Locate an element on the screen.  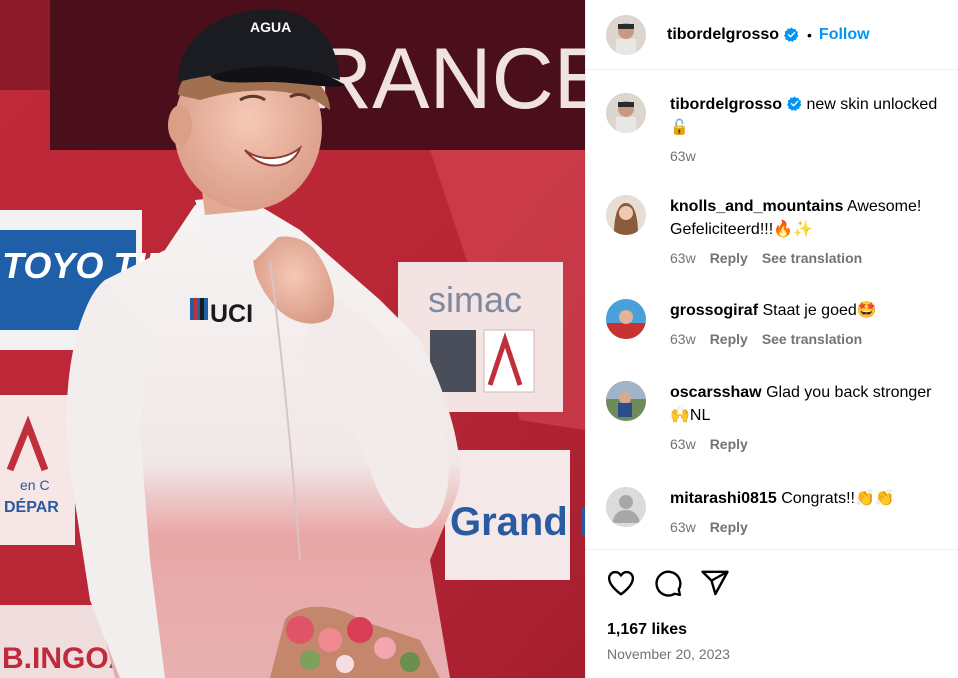
post-actions-section: 1,167 likes November 20, 2023 is located at coordinates (772, 613).